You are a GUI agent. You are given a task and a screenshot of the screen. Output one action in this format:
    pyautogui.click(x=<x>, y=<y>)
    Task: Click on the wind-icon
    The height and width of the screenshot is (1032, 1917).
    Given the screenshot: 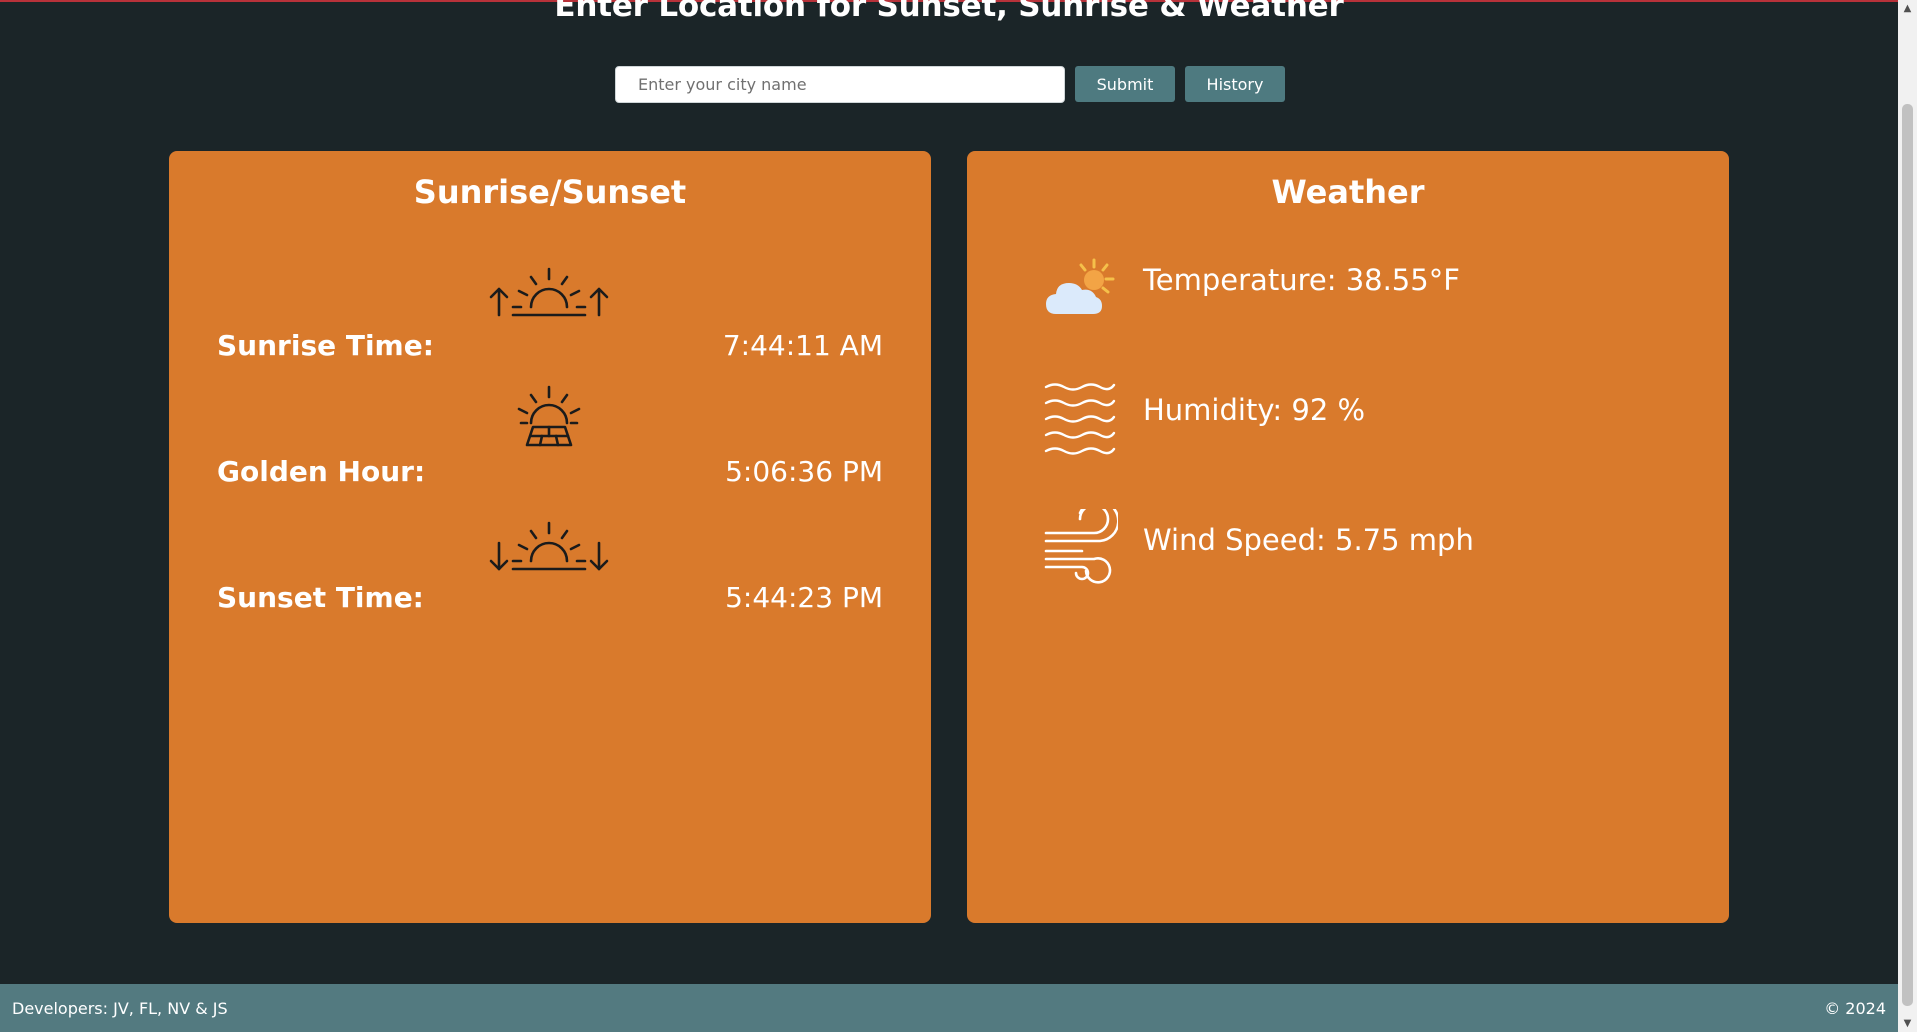 What is the action you would take?
    pyautogui.click(x=1080, y=547)
    